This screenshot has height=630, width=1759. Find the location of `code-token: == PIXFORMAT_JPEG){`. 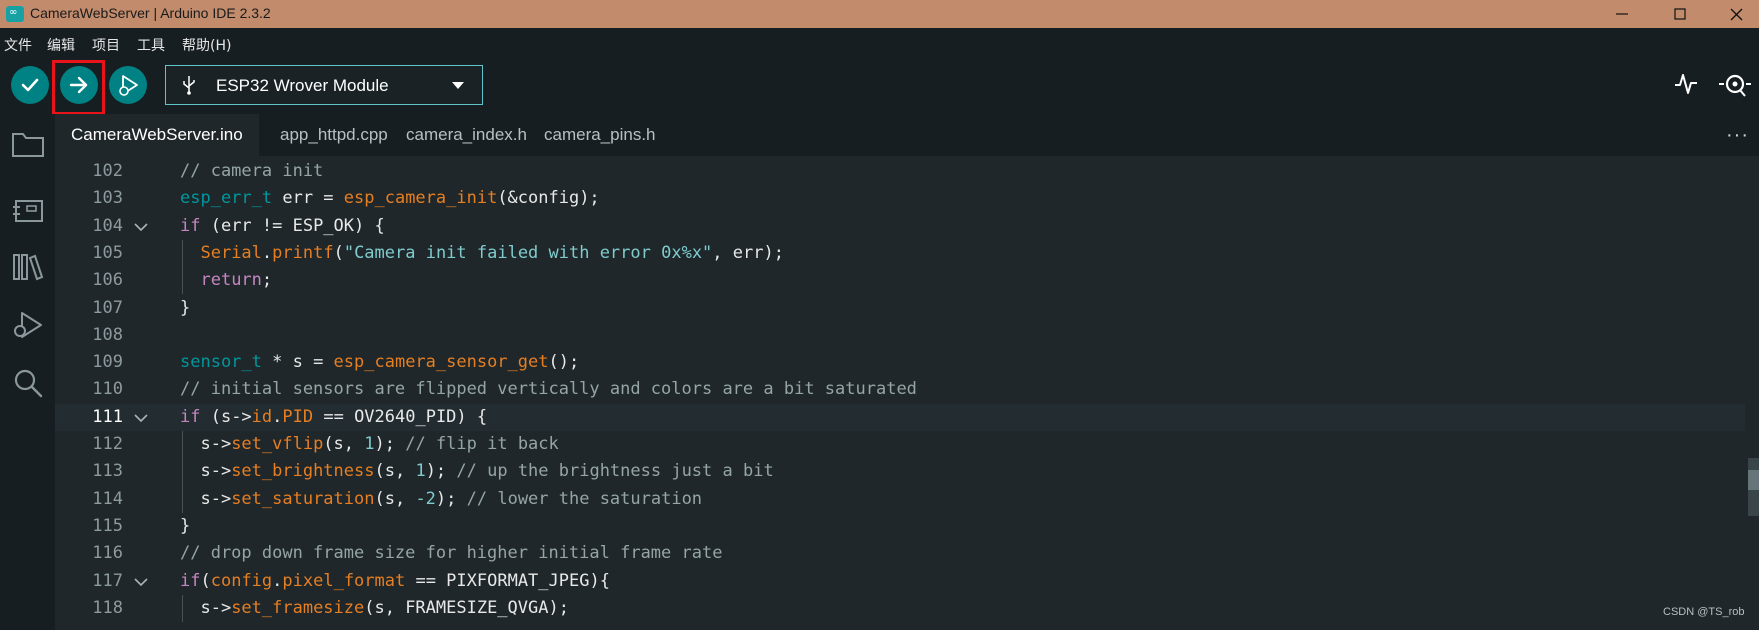

code-token: == PIXFORMAT_JPEG){ is located at coordinates (507, 580).